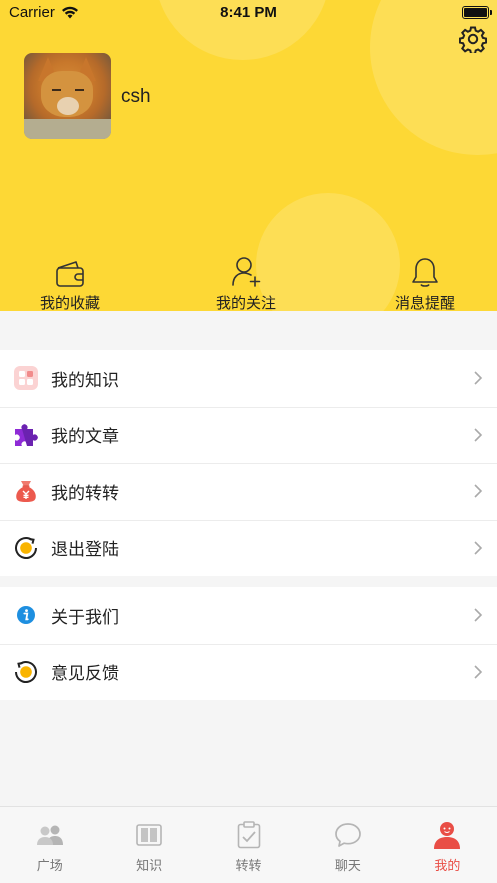  I want to click on tab-mine: 我的, so click(447, 845).